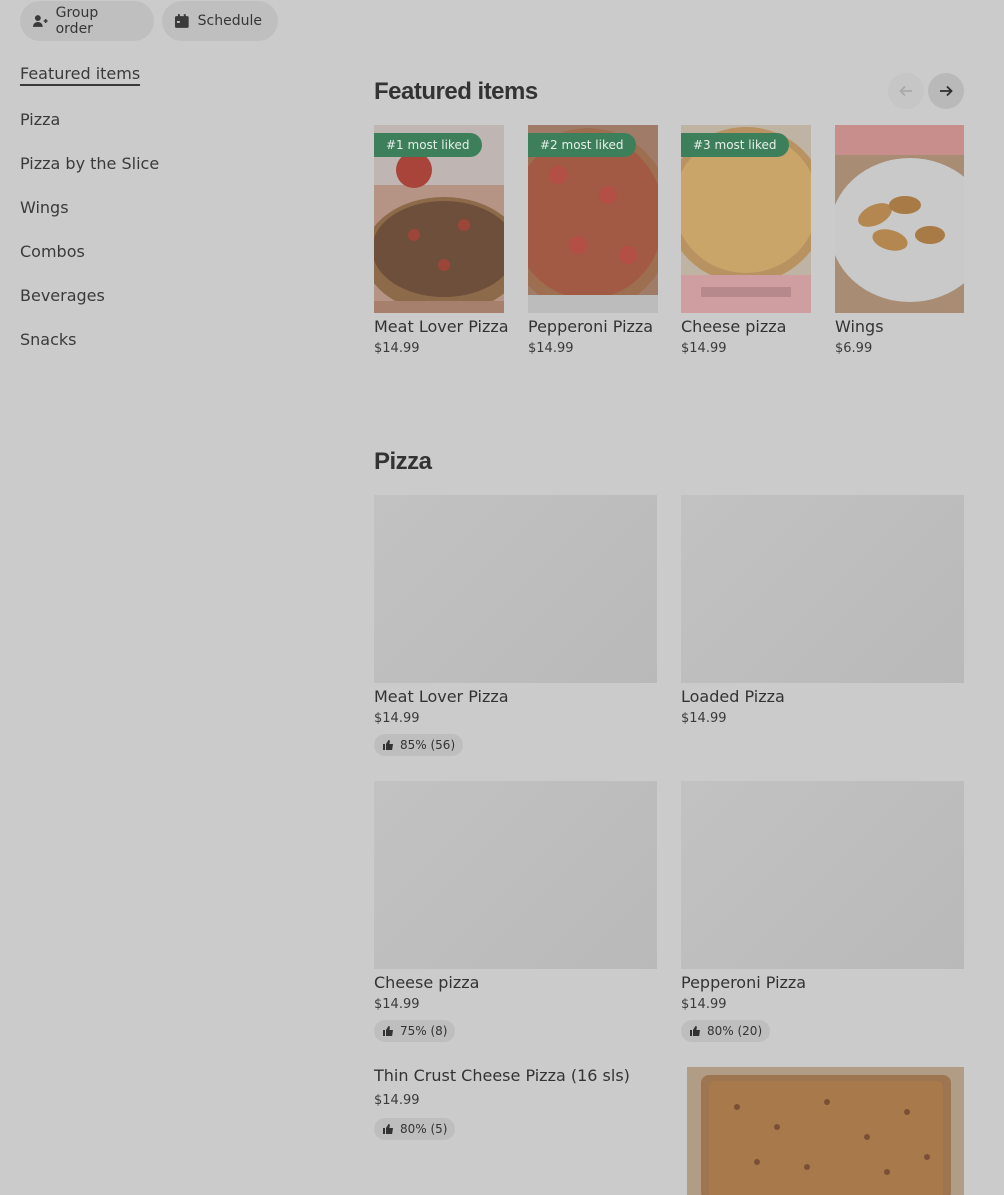  I want to click on rating-text: 75% (8), so click(424, 1031).